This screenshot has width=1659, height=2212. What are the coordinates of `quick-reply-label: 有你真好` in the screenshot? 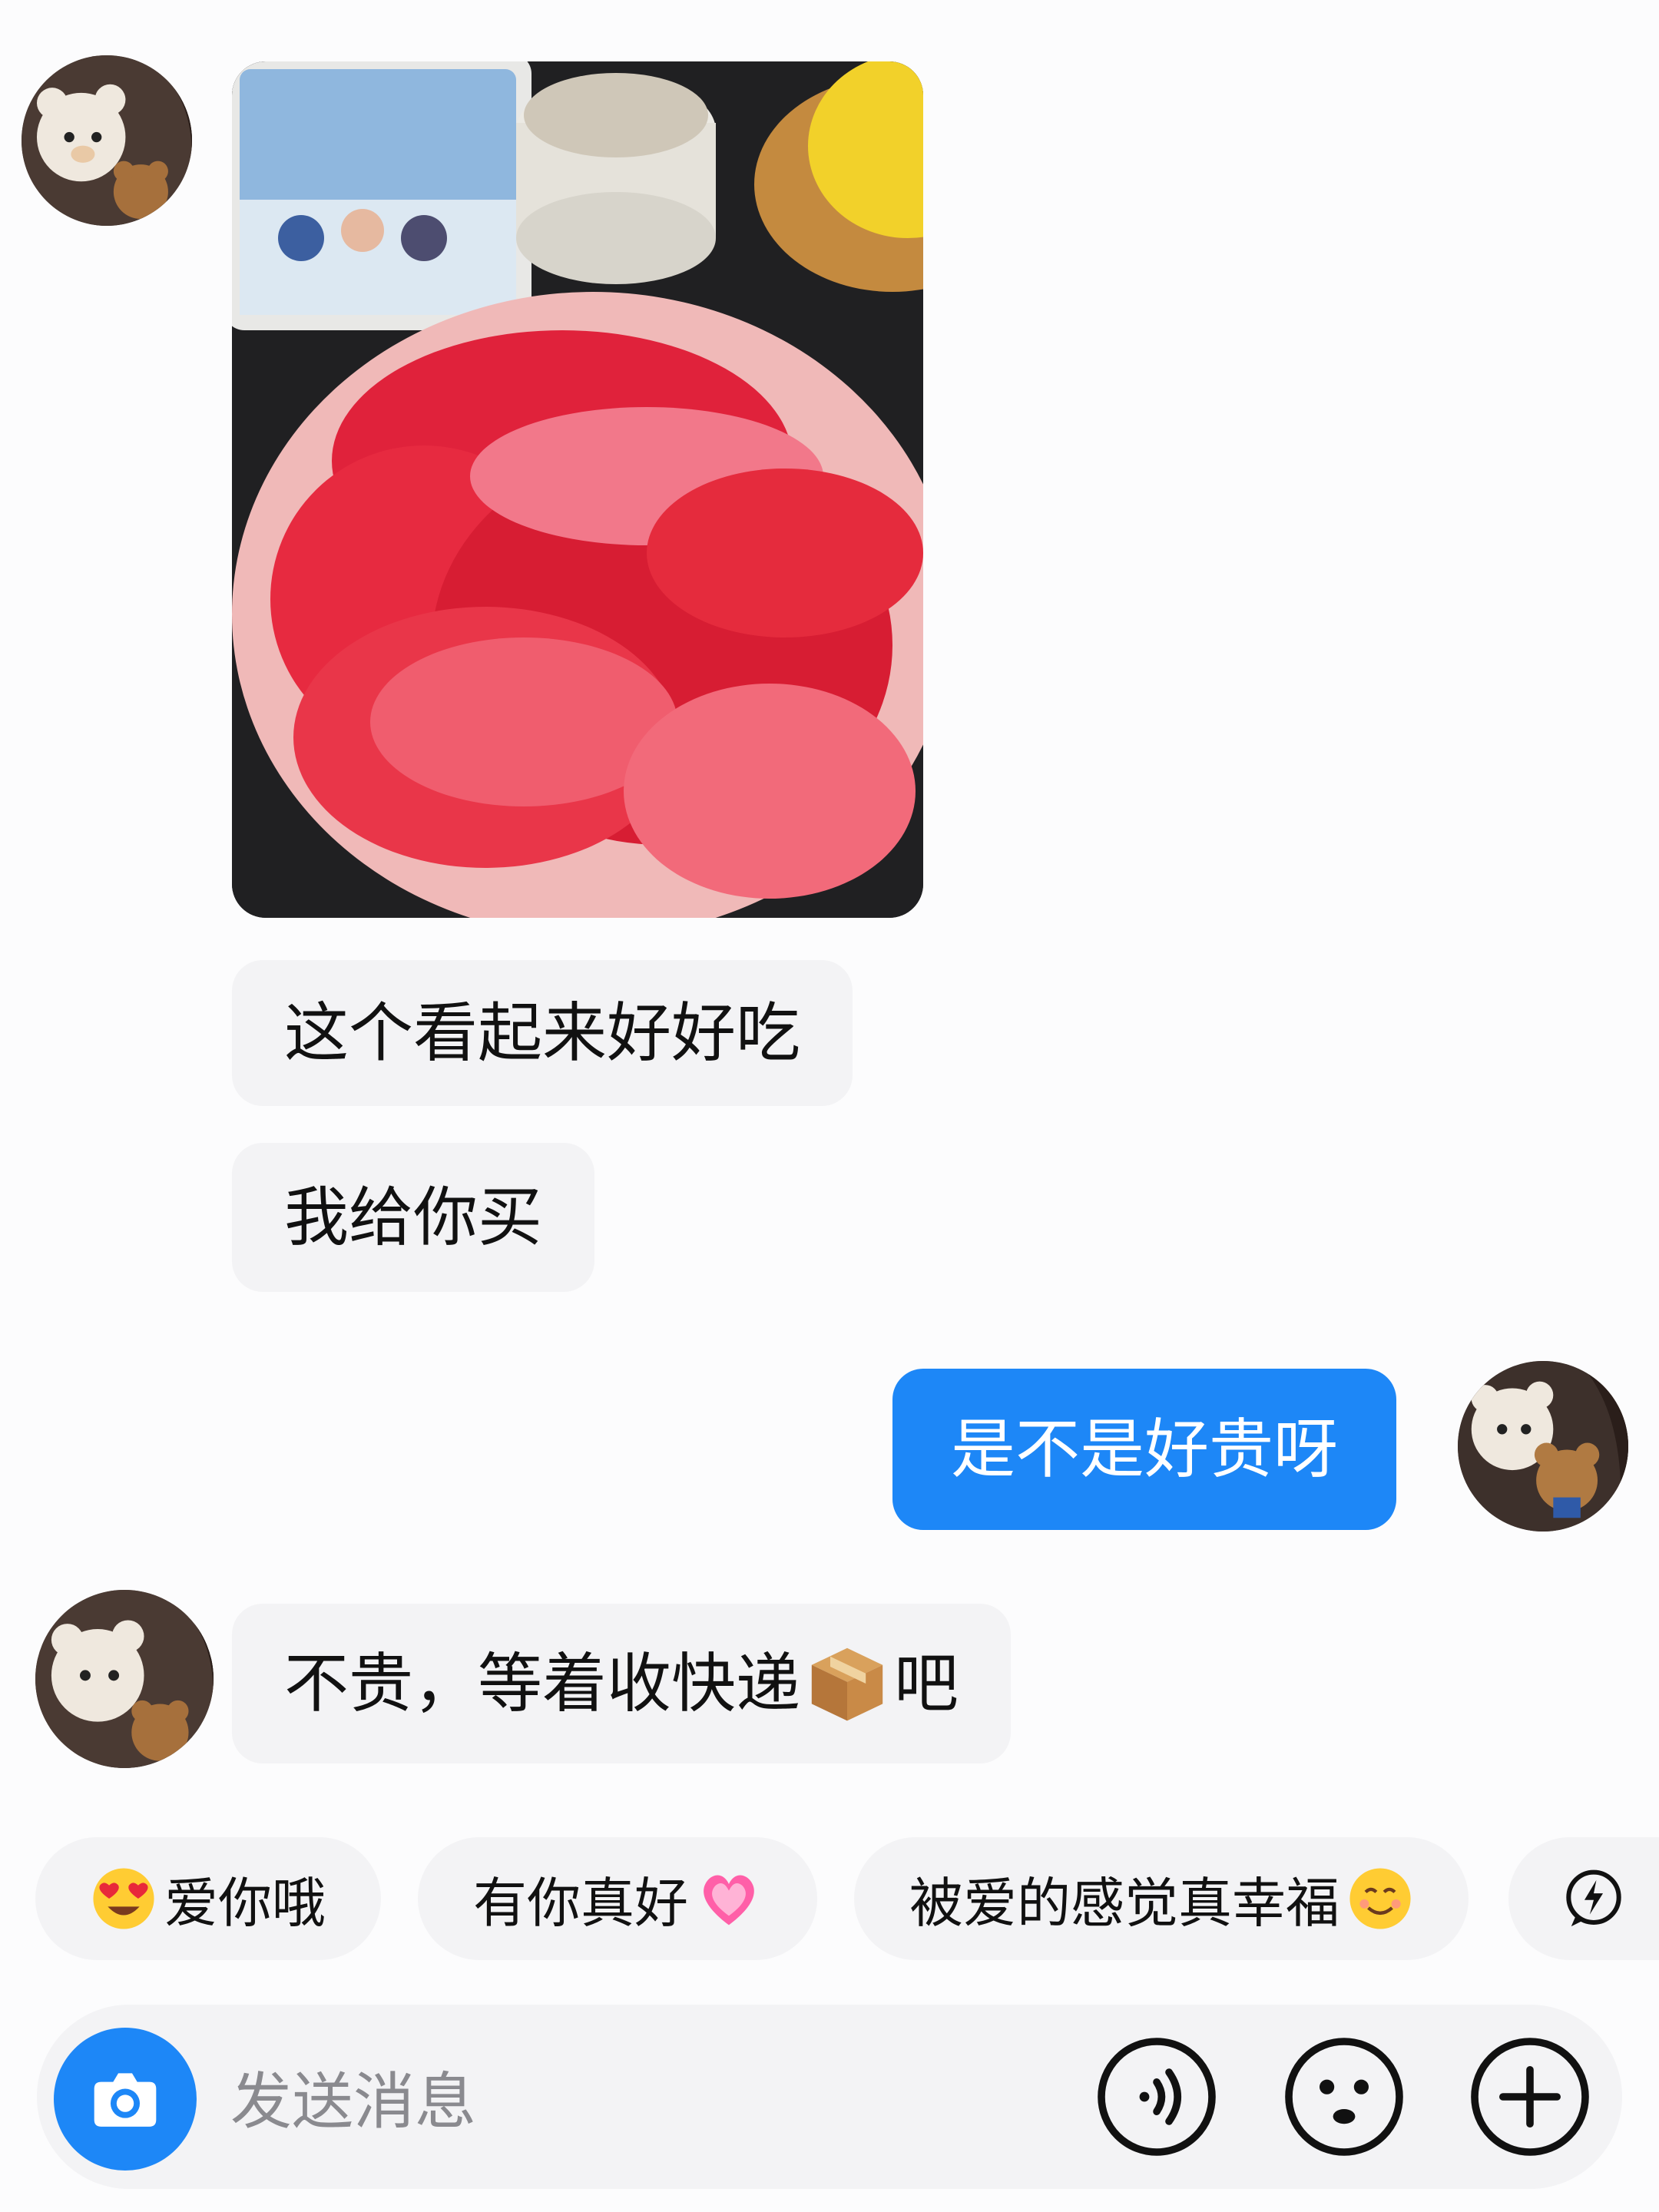 It's located at (580, 1903).